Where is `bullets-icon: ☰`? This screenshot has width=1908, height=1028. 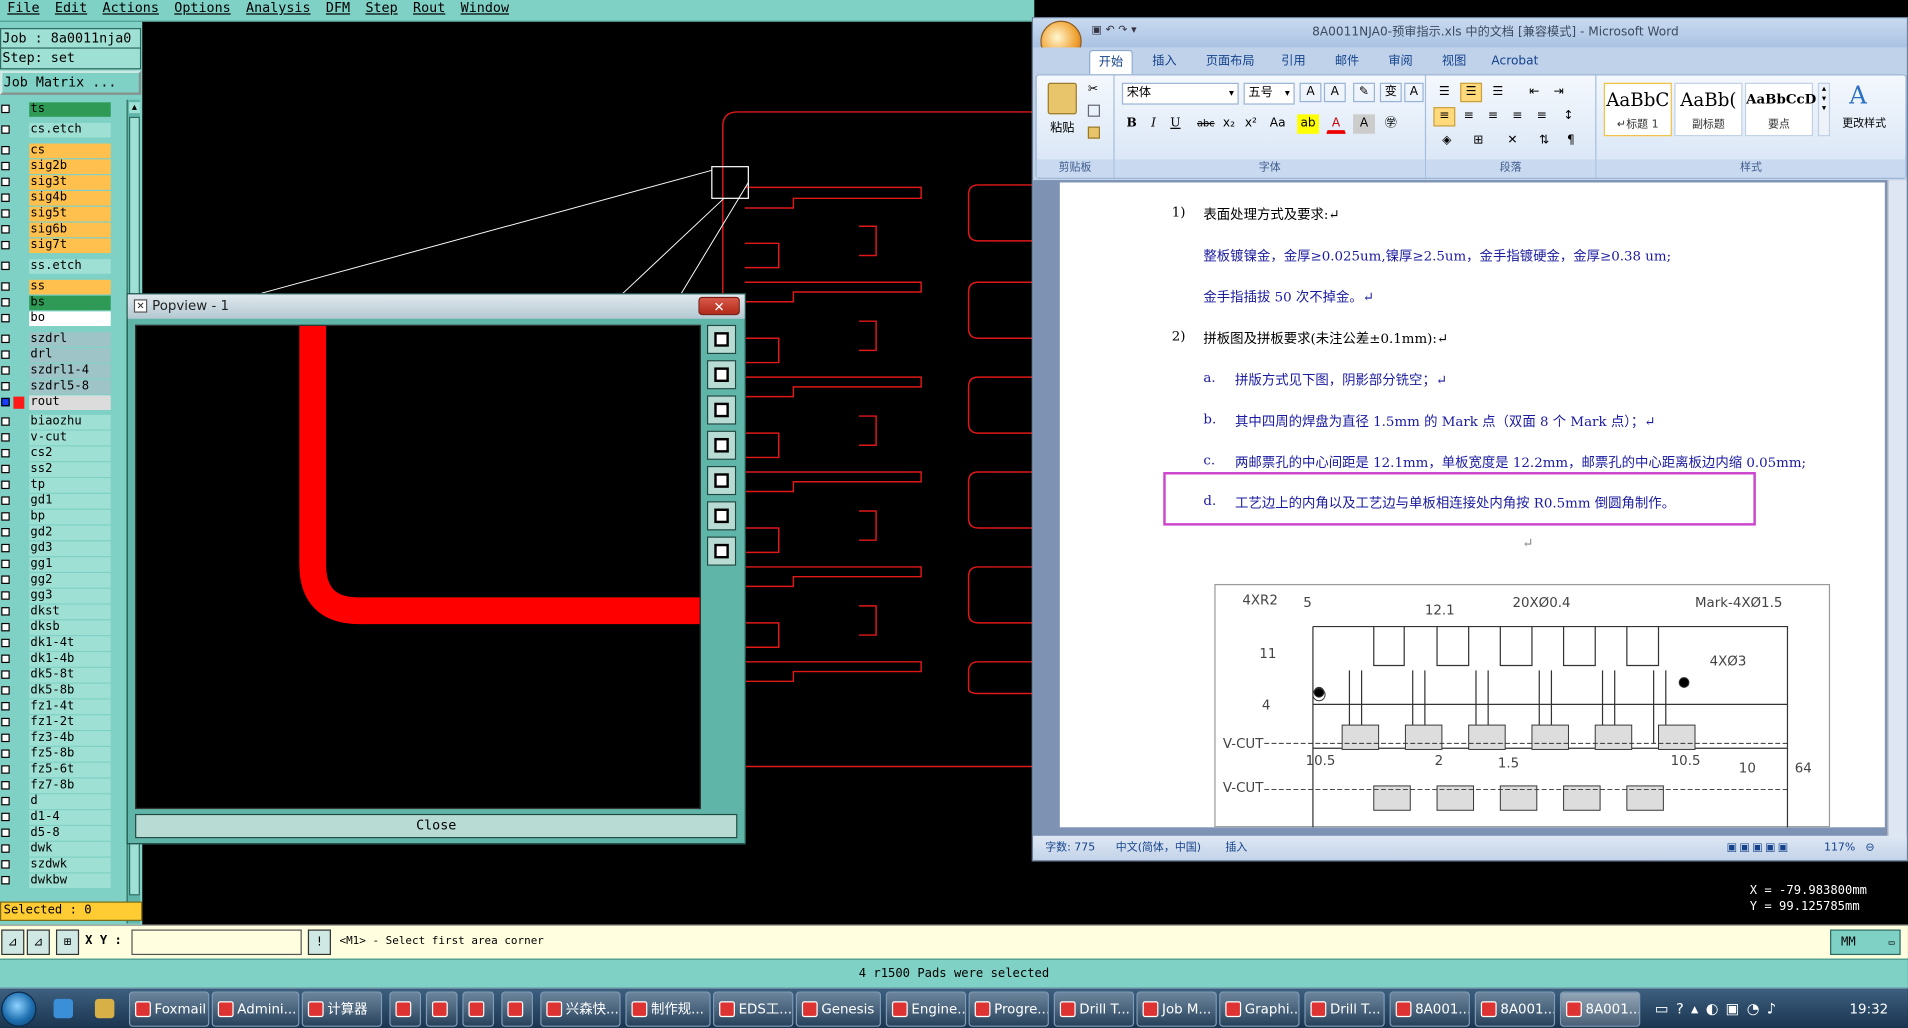 bullets-icon: ☰ is located at coordinates (1444, 92).